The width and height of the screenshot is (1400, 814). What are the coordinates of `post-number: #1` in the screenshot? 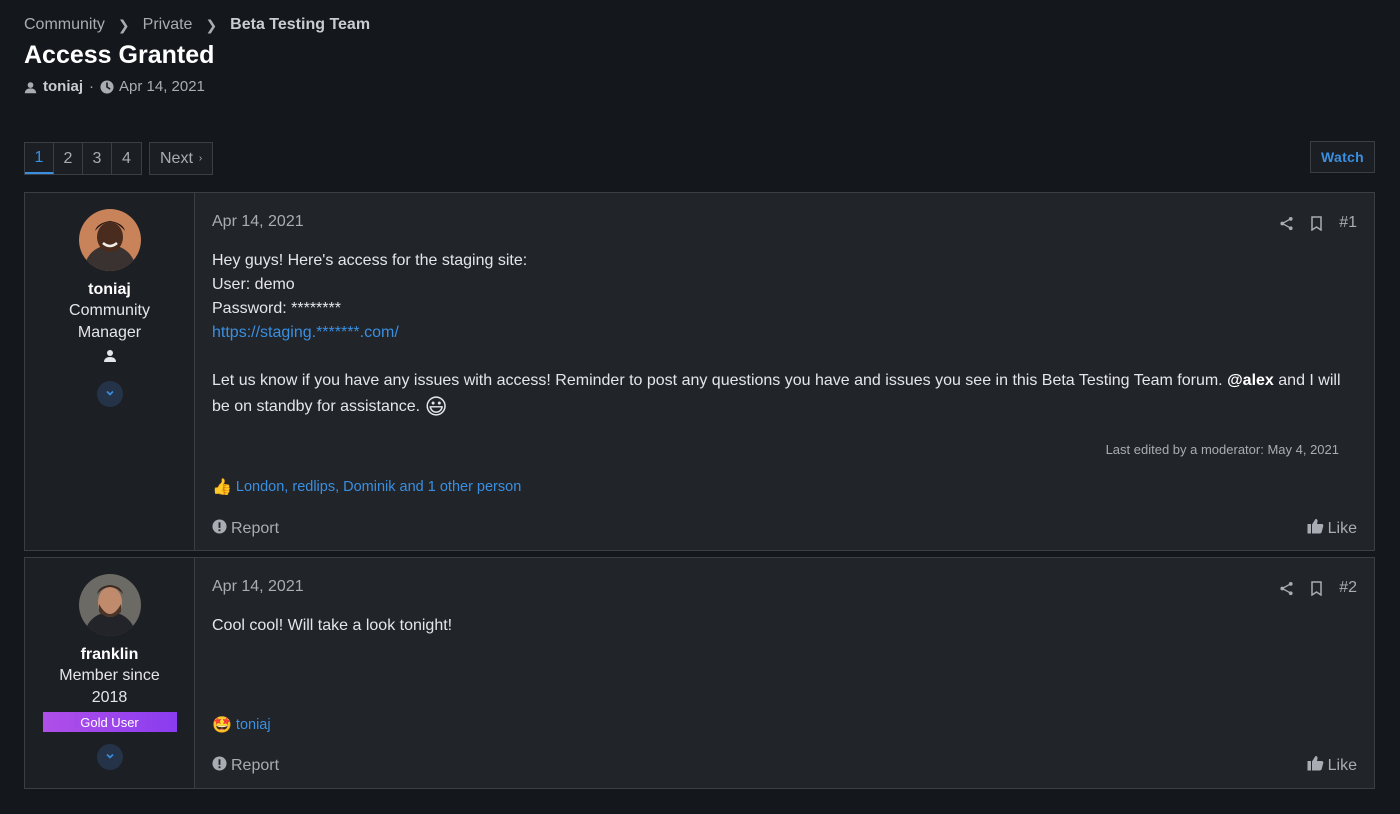 It's located at (1348, 223).